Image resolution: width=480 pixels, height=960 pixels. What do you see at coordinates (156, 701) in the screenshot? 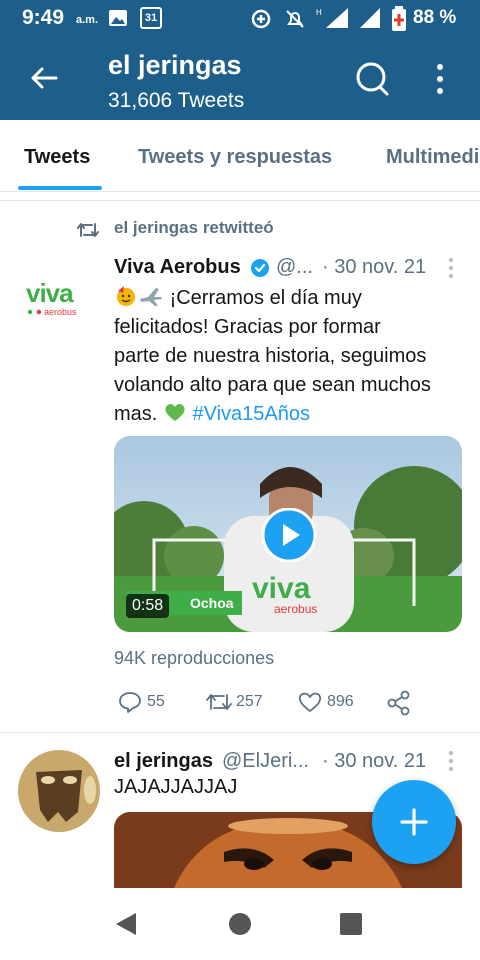
I see `reply-count: 55` at bounding box center [156, 701].